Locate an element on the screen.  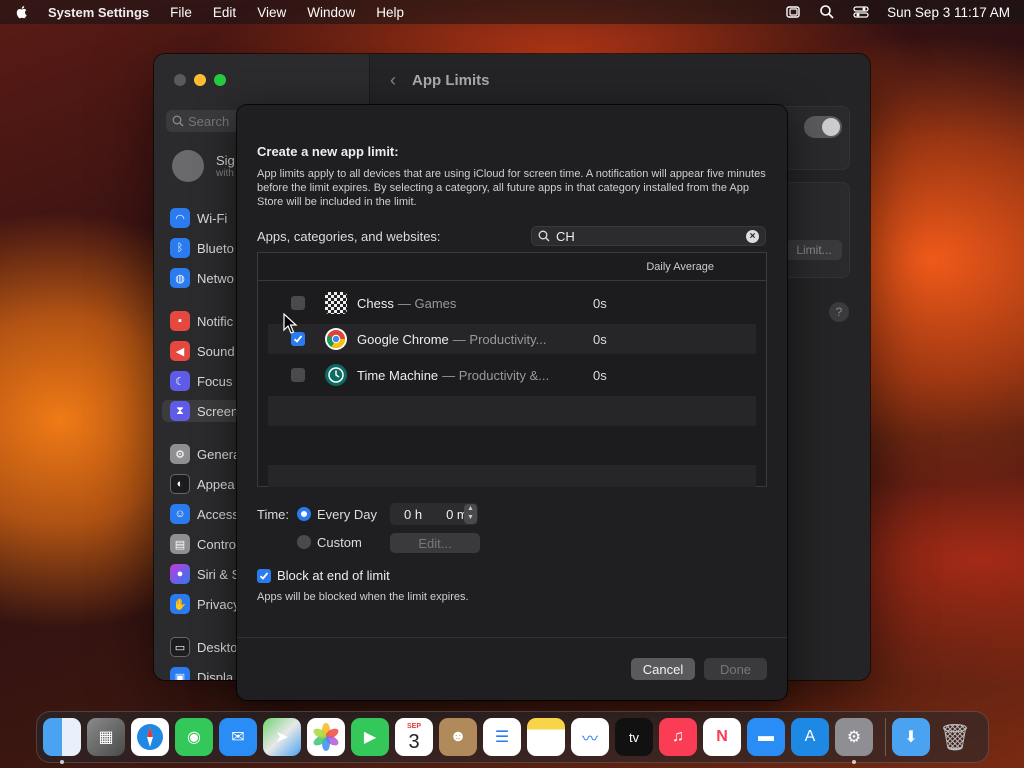
calendar-icon: SEP 3 is located at coordinates (414, 737).